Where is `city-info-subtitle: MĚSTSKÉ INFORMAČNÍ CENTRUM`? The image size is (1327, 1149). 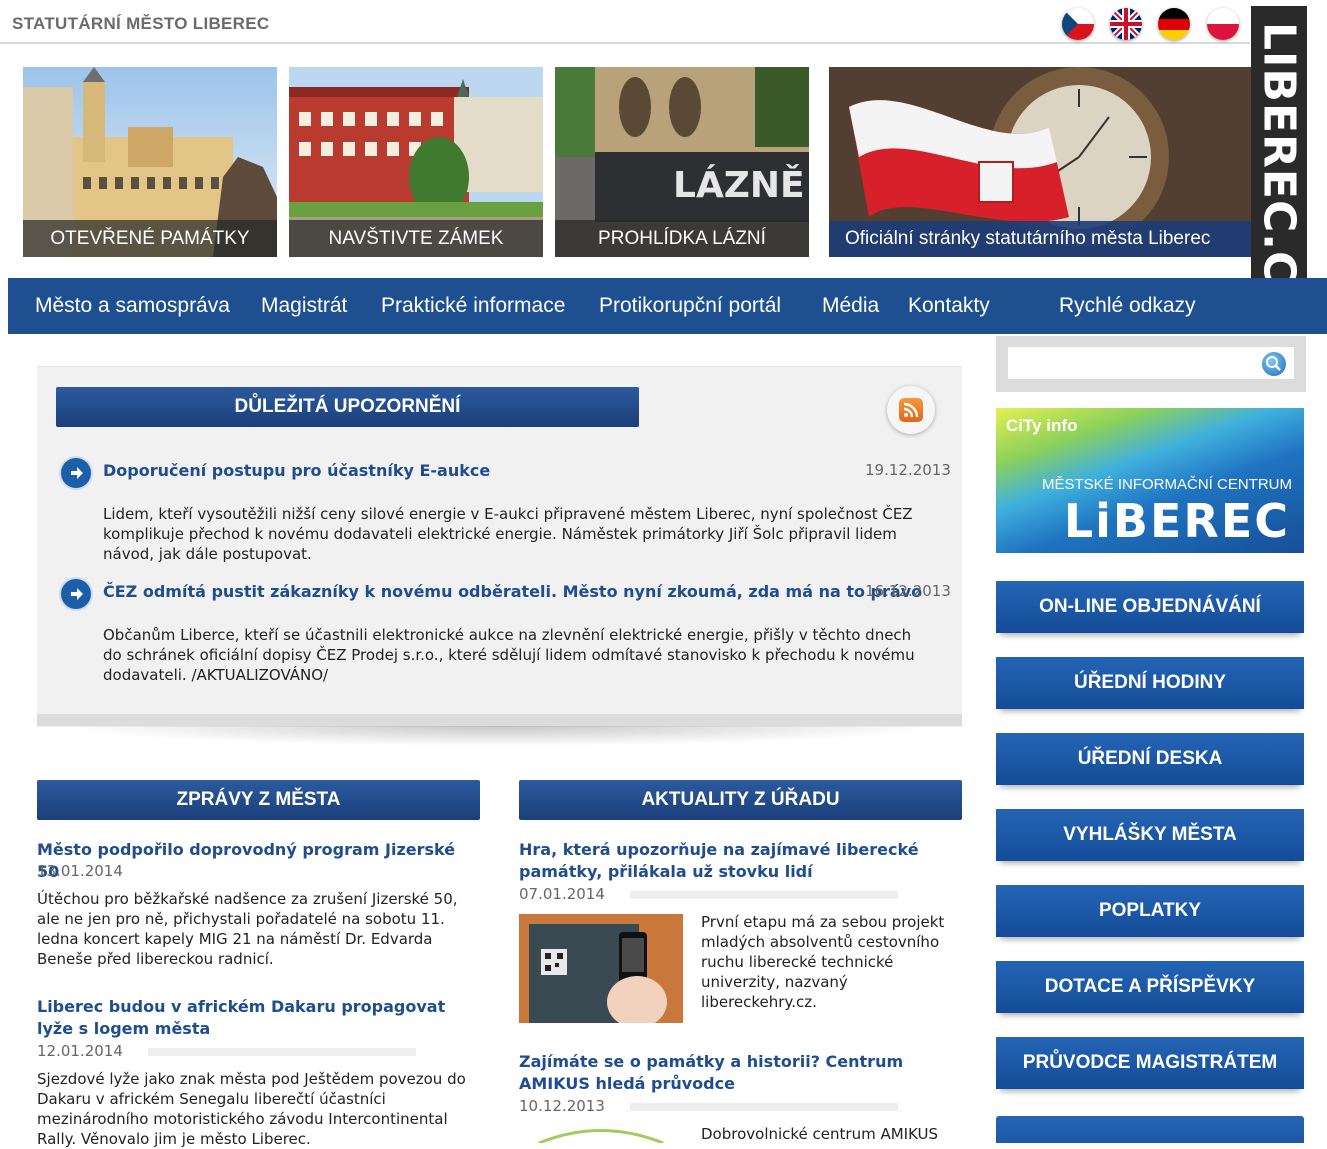 city-info-subtitle: MĚSTSKÉ INFORMAČNÍ CENTRUM is located at coordinates (1166, 484).